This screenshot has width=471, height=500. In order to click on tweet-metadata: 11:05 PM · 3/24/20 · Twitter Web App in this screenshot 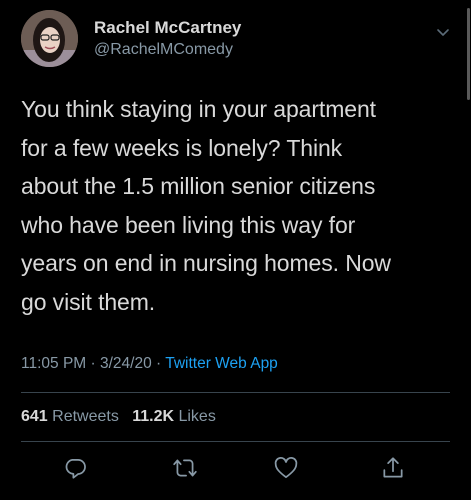, I will do `click(149, 364)`.